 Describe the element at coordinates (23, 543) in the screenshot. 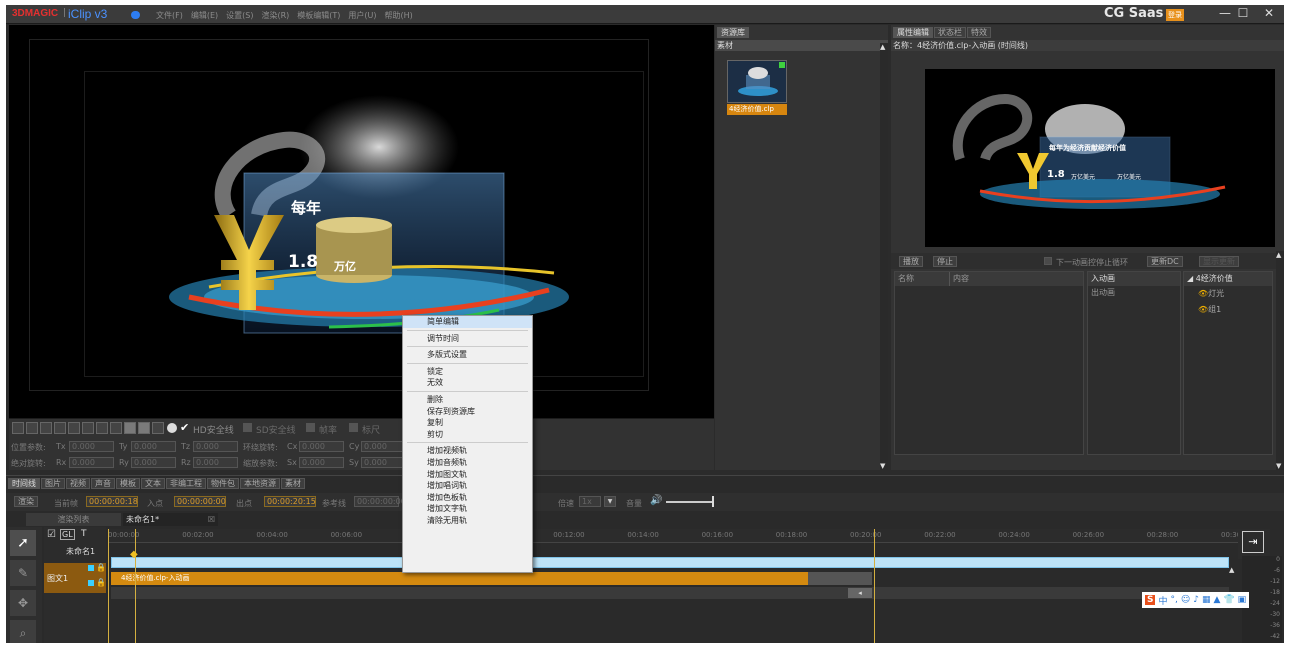

I see `select-tool-icon: ➚` at that location.